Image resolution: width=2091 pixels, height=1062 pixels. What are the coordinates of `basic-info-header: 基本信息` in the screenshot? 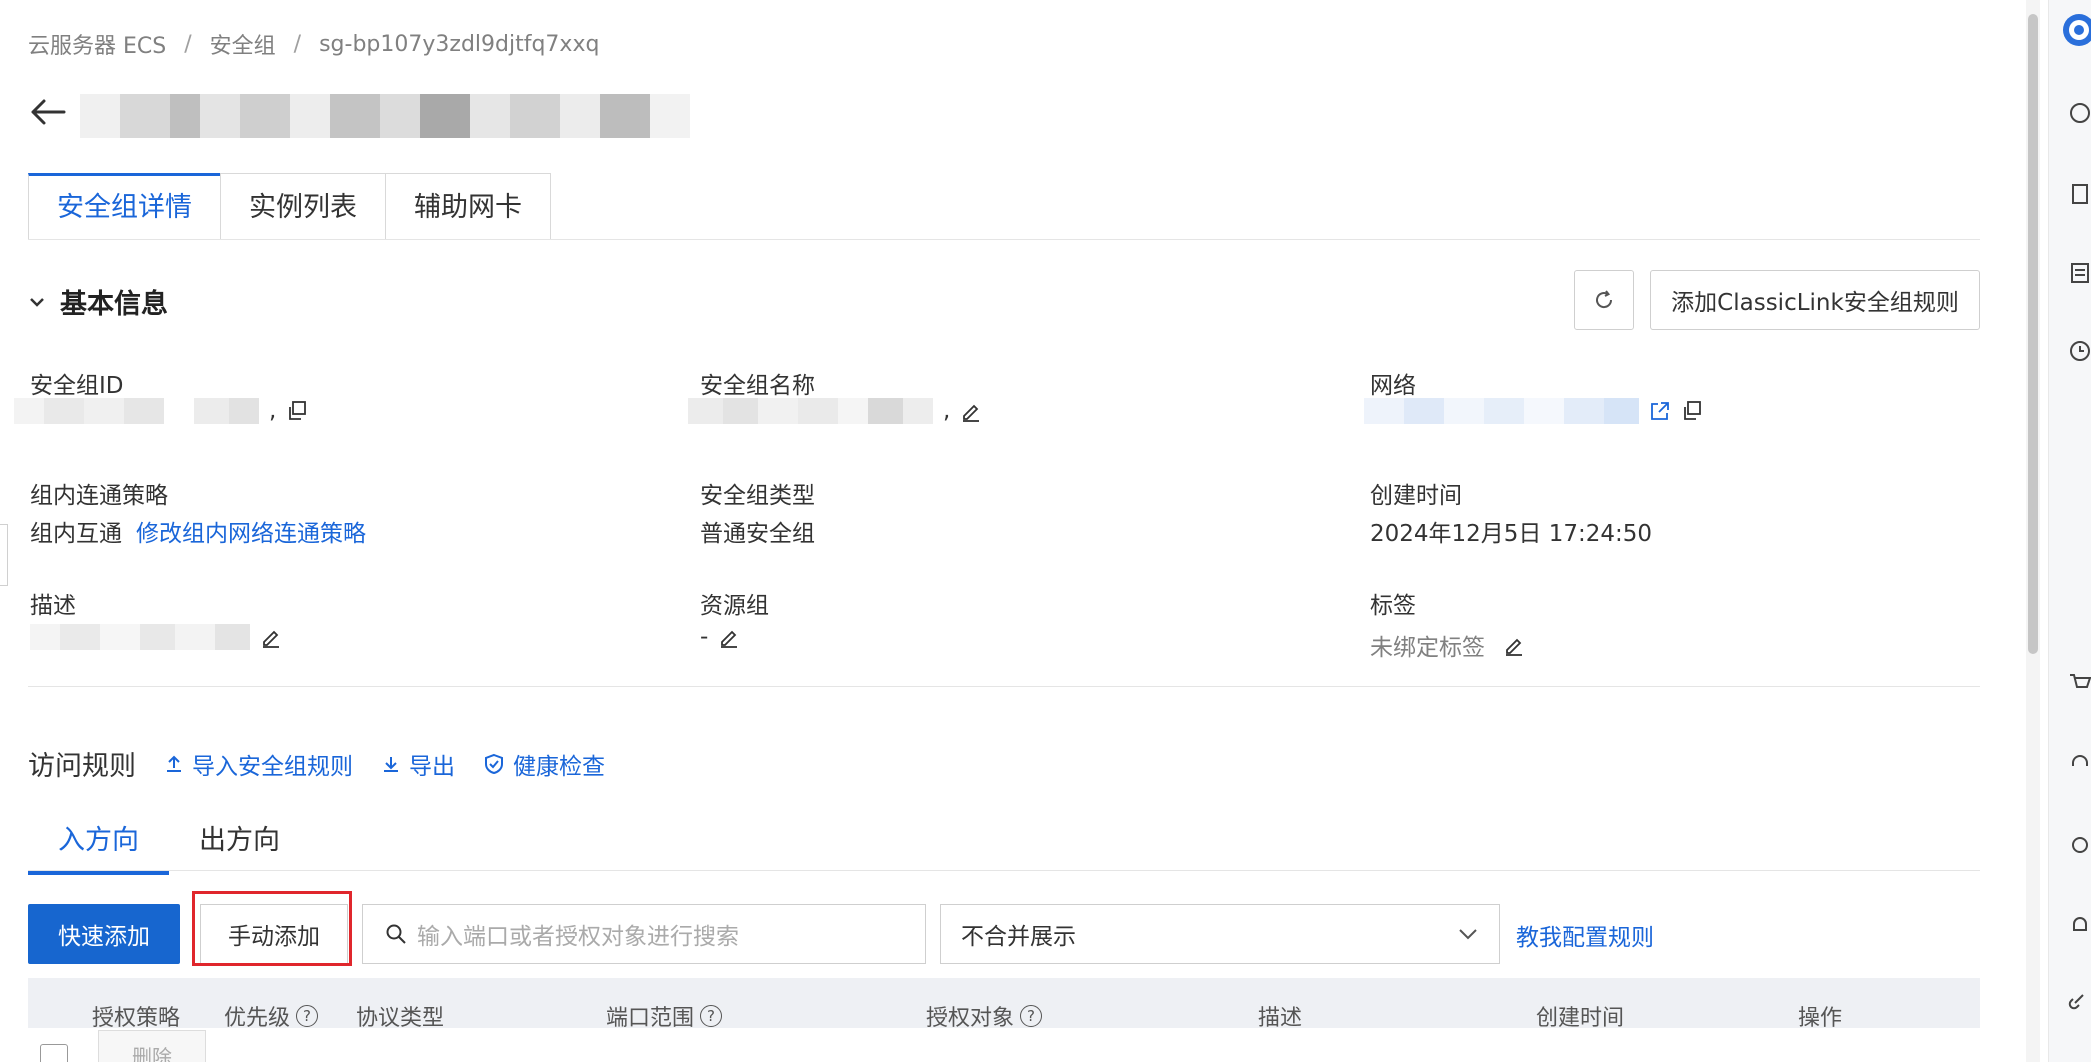 It's located at (98, 301).